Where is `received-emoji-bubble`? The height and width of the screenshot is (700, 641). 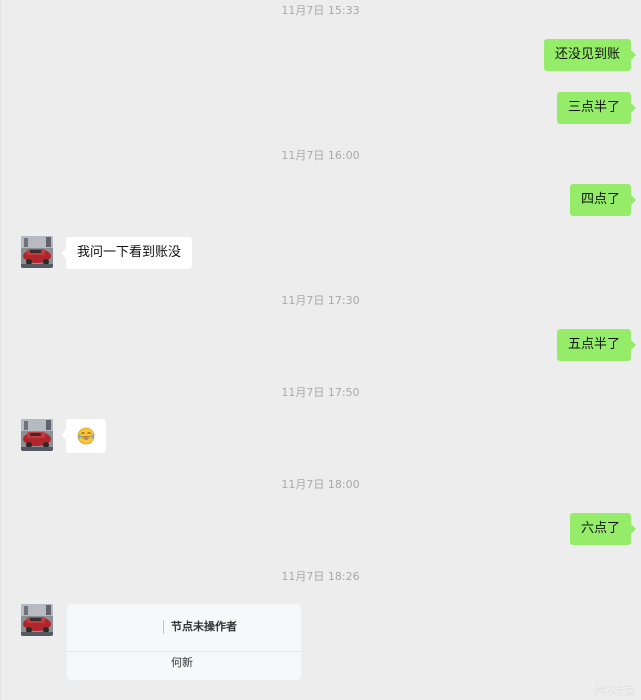 received-emoji-bubble is located at coordinates (83, 436).